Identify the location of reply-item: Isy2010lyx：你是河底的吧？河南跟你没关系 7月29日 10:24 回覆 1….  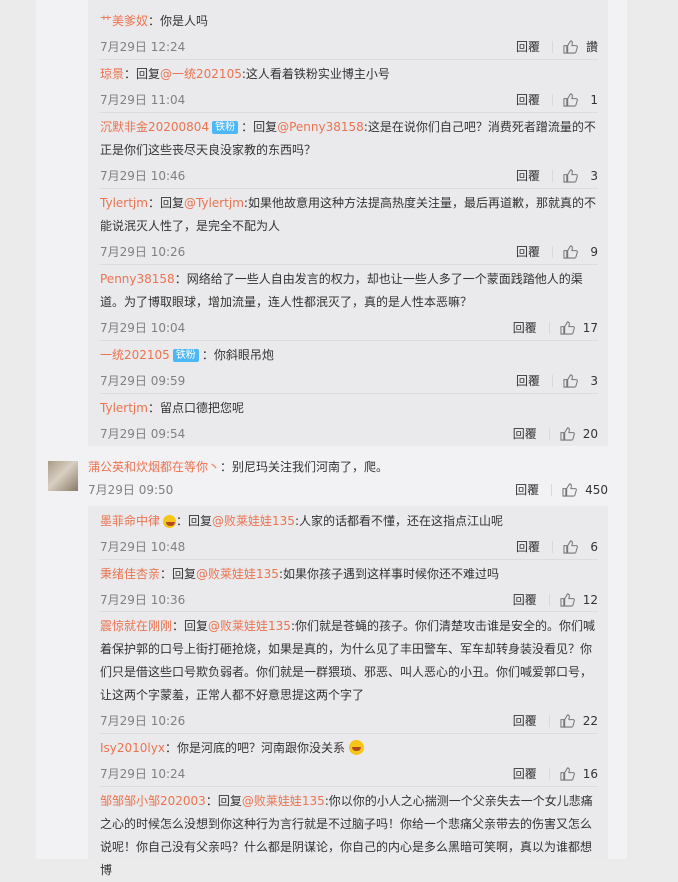
(349, 760).